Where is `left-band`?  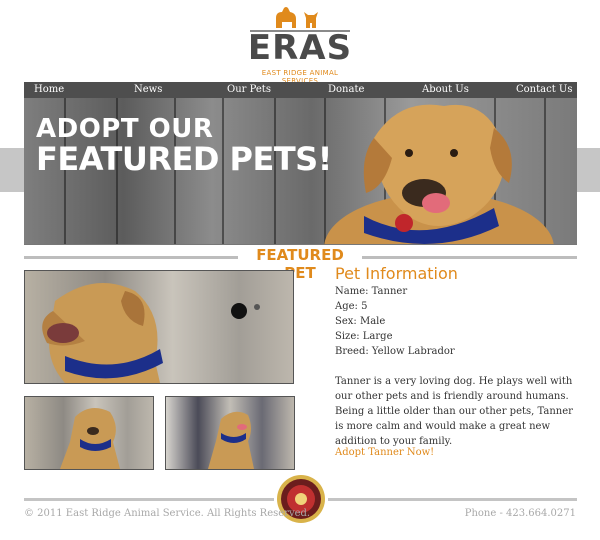
left-band is located at coordinates (12, 170).